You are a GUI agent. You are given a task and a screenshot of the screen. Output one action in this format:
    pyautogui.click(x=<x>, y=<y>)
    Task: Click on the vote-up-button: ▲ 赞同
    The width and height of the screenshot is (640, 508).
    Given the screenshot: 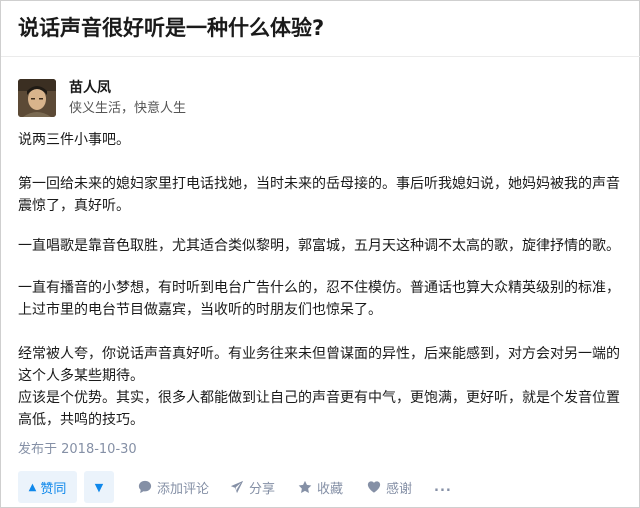 What is the action you would take?
    pyautogui.click(x=47, y=487)
    